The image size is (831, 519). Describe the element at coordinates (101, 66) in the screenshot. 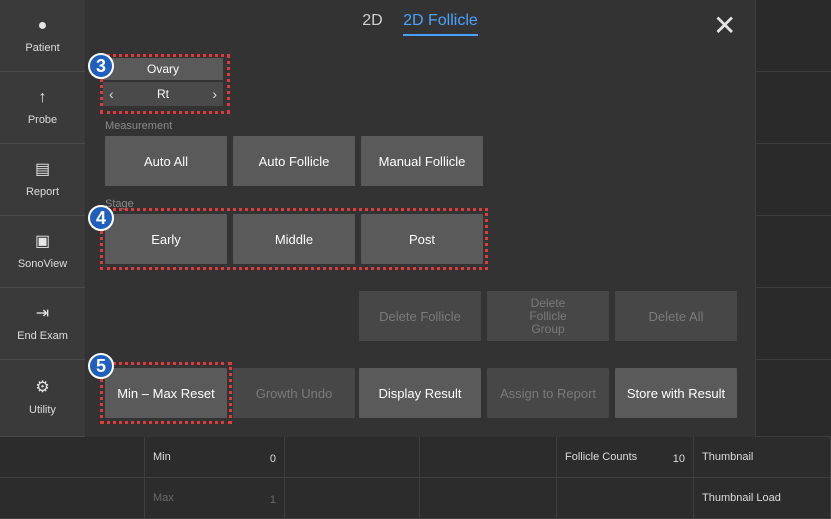

I see `step-badge-3: 3` at that location.